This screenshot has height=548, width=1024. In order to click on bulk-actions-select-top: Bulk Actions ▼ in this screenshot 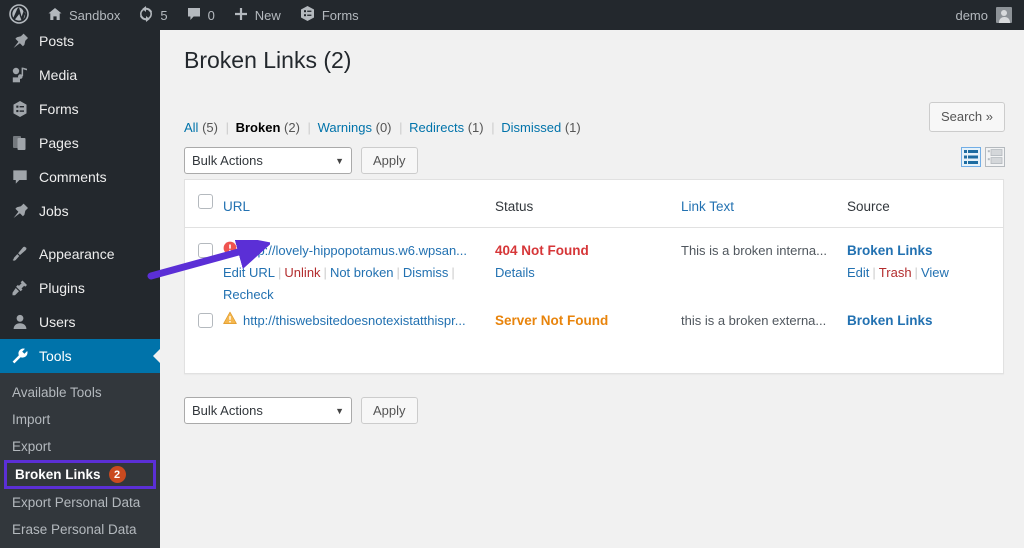, I will do `click(268, 160)`.